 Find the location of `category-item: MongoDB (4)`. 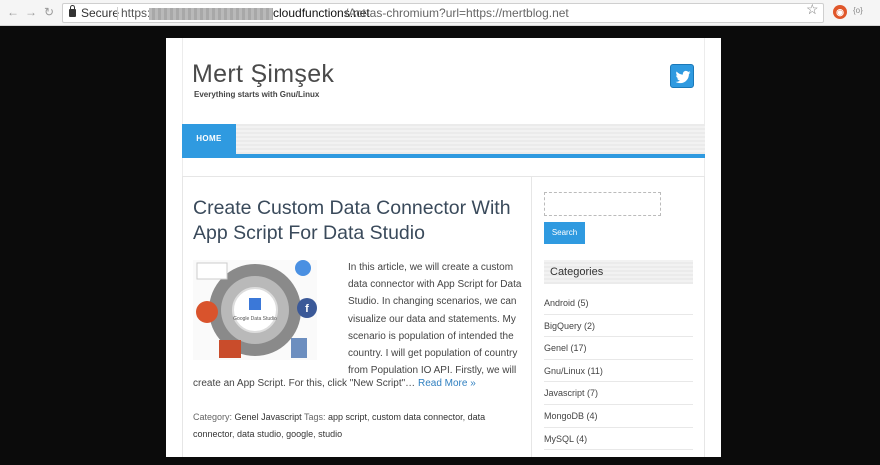

category-item: MongoDB (4) is located at coordinates (618, 416).